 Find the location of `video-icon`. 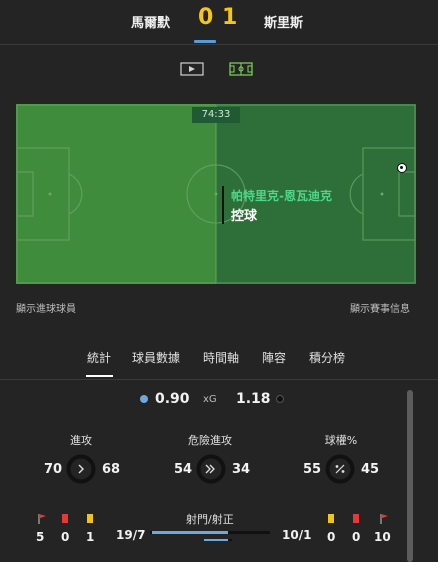

video-icon is located at coordinates (192, 69).